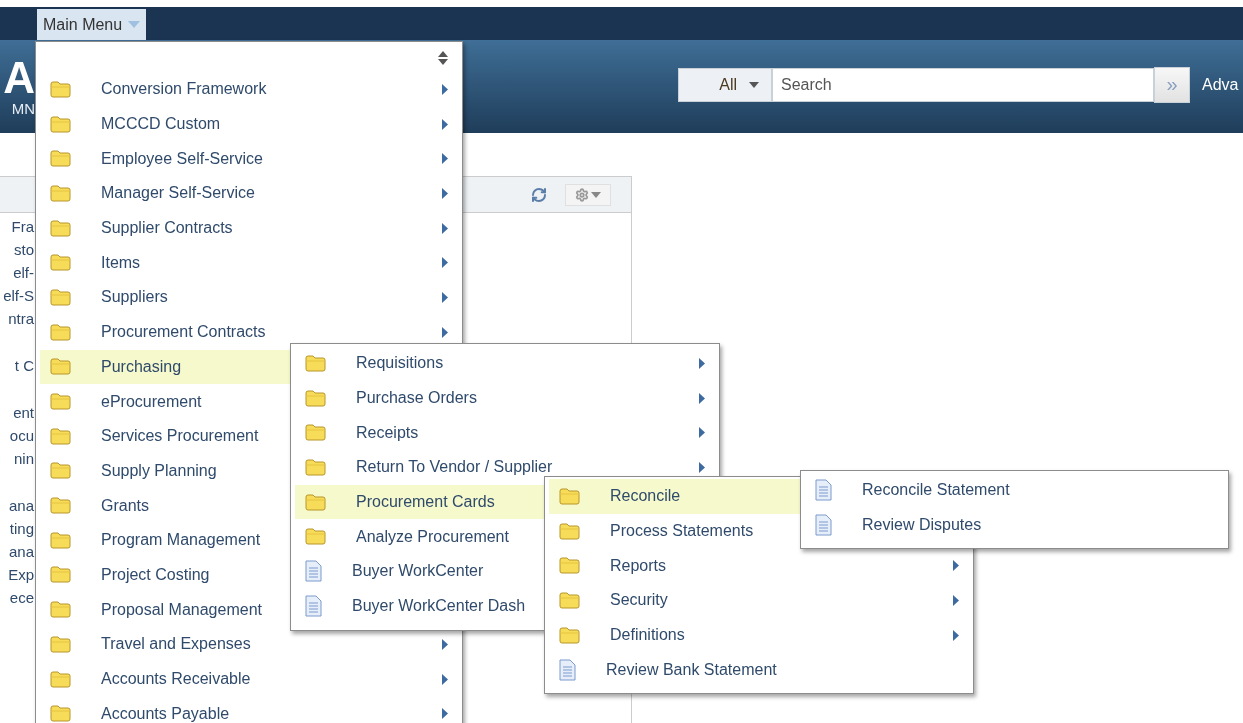  I want to click on menu-item: Accounts Receivable, so click(249, 679).